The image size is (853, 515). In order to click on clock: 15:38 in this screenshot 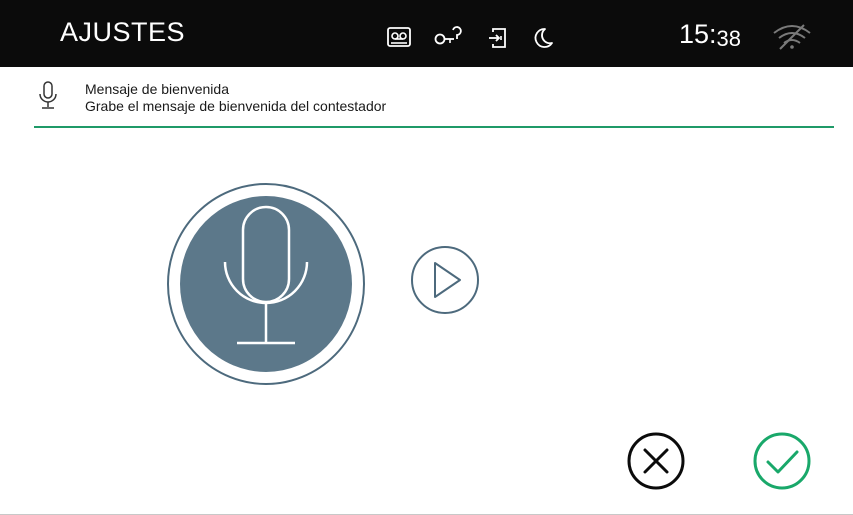, I will do `click(710, 35)`.